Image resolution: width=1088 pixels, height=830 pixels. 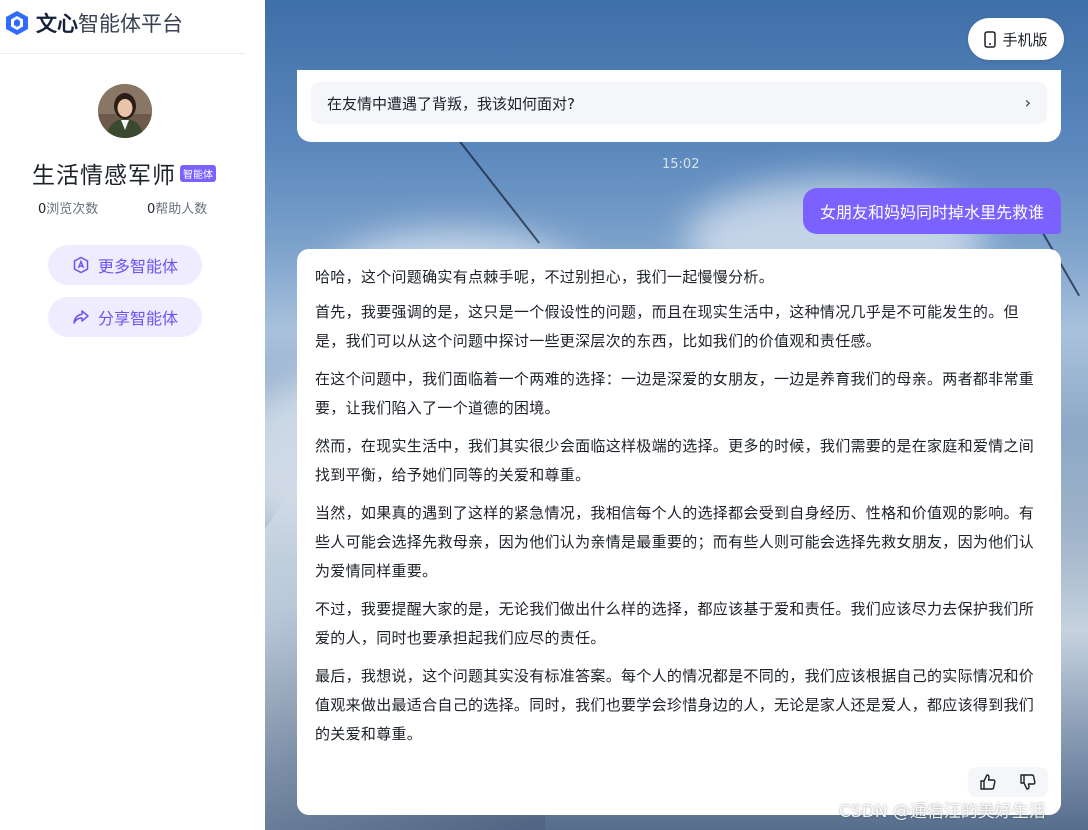 I want to click on views-label: 浏览次数, so click(x=72, y=209).